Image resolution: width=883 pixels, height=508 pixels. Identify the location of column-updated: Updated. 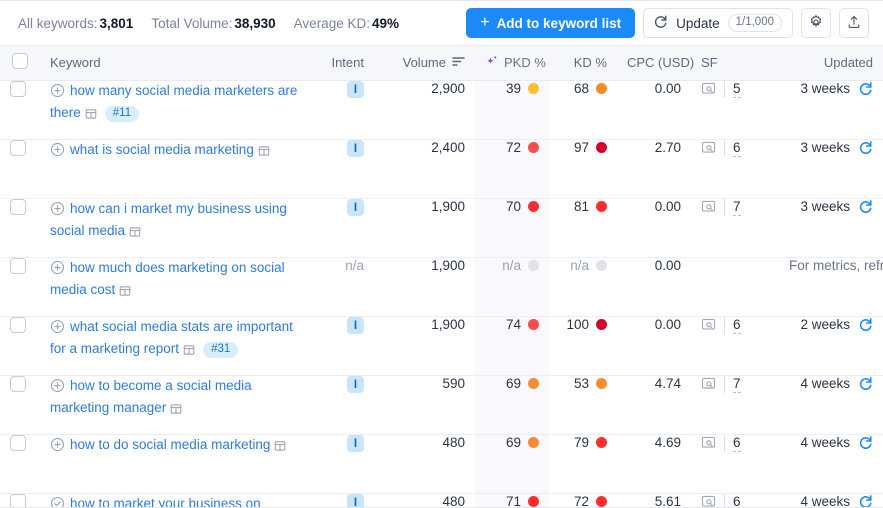
(831, 63).